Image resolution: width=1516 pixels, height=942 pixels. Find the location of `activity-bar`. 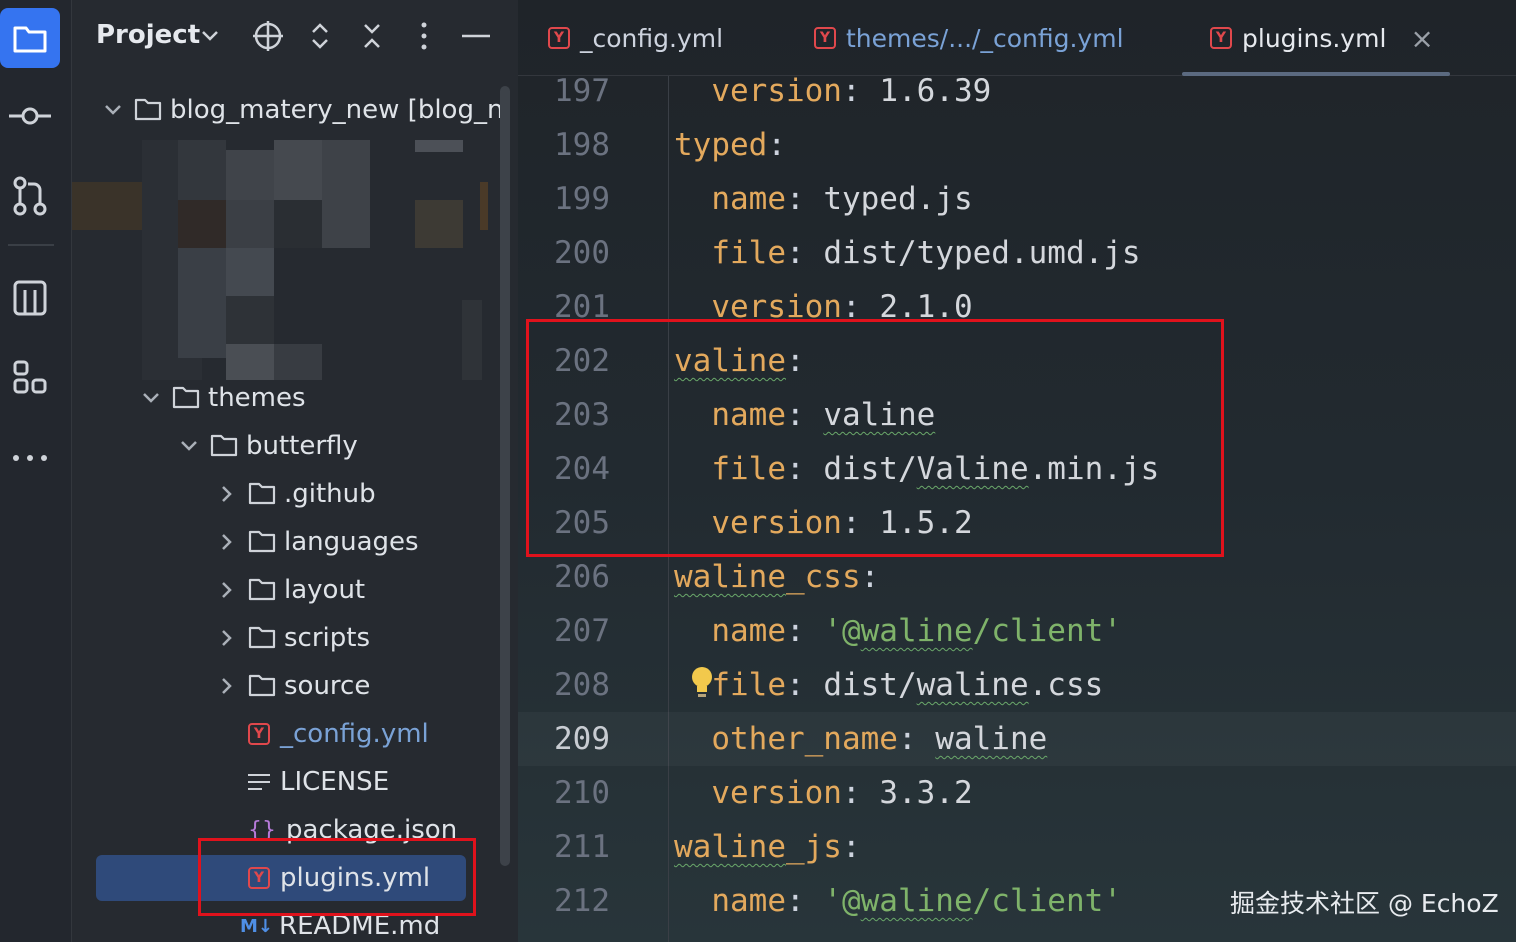

activity-bar is located at coordinates (36, 471).